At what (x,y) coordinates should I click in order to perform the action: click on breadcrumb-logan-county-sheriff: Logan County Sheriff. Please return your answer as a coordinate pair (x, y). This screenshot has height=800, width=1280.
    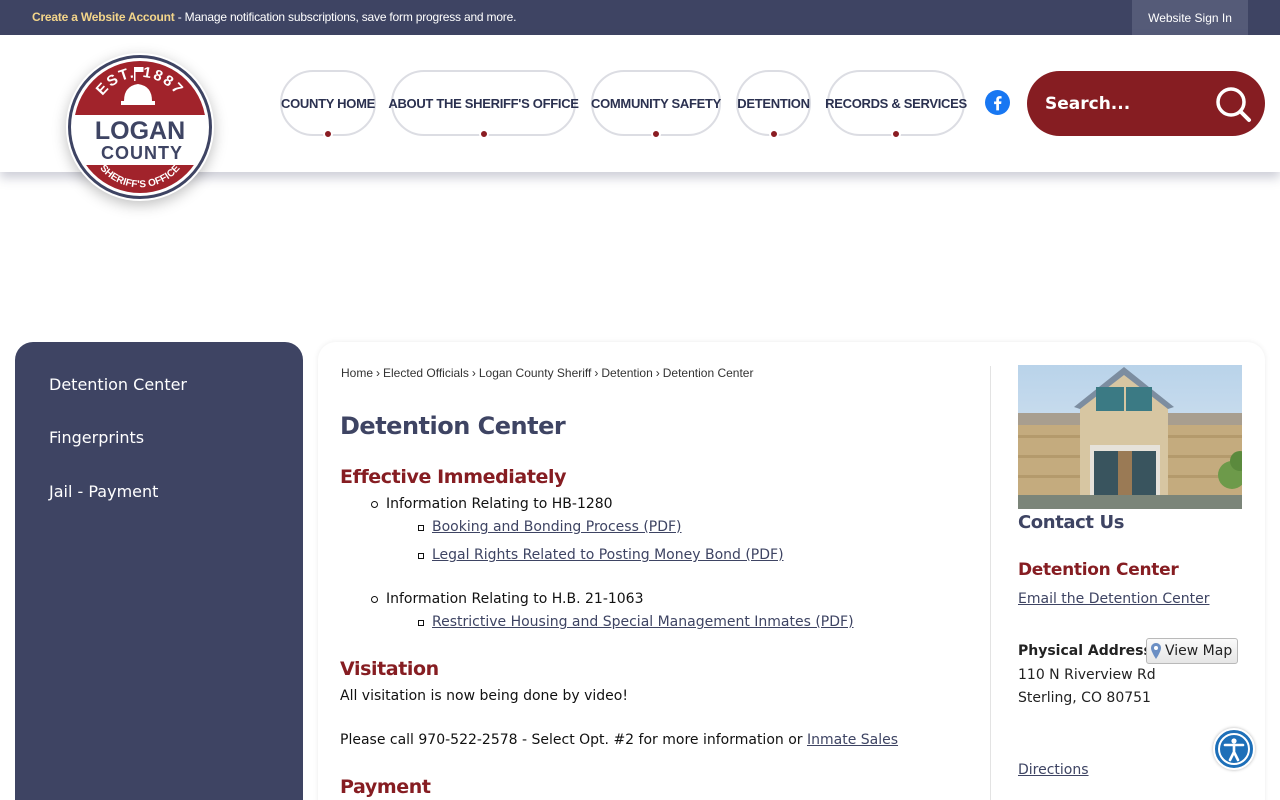
    Looking at the image, I should click on (535, 373).